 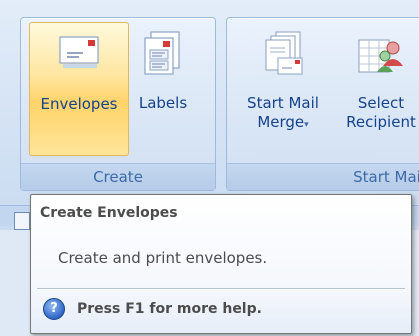 What do you see at coordinates (163, 88) in the screenshot?
I see `labels-button: Labels` at bounding box center [163, 88].